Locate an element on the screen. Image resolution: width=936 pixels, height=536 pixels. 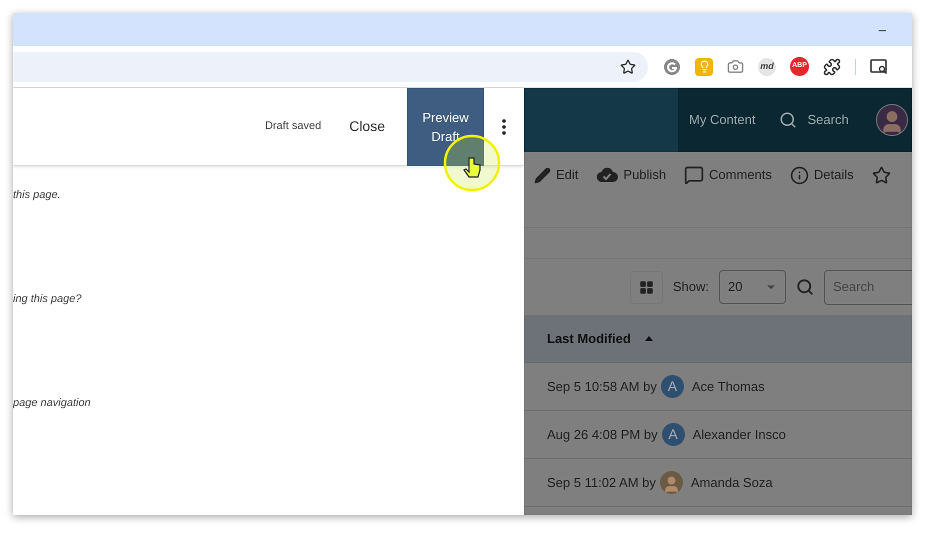
search-field: Search is located at coordinates (868, 287).